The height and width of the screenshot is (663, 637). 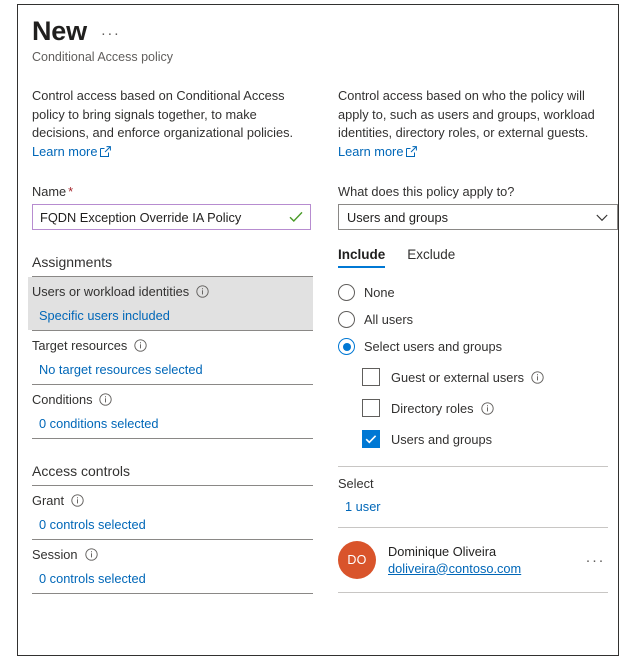 What do you see at coordinates (111, 33) in the screenshot?
I see `header-more-menu-button: ···` at bounding box center [111, 33].